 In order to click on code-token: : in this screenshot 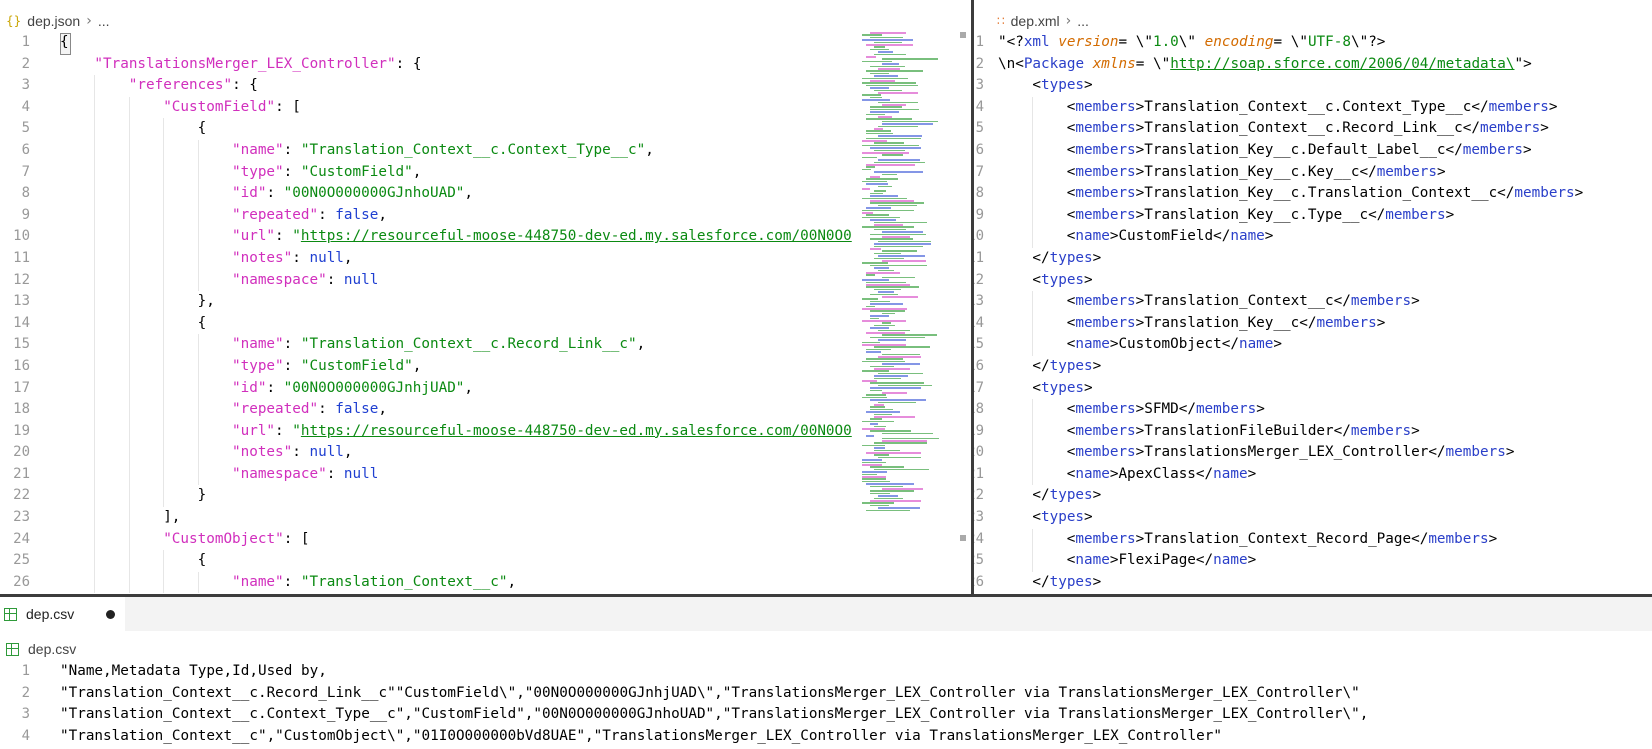, I will do `click(335, 473)`.